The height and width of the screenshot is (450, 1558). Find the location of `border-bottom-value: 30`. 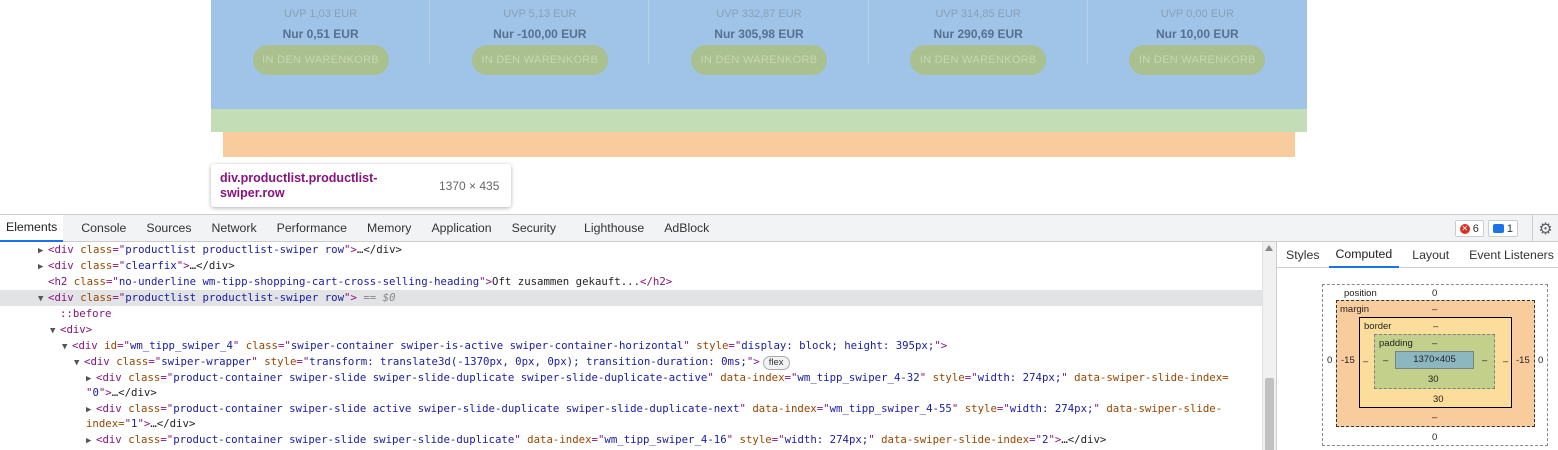

border-bottom-value: 30 is located at coordinates (1438, 399).